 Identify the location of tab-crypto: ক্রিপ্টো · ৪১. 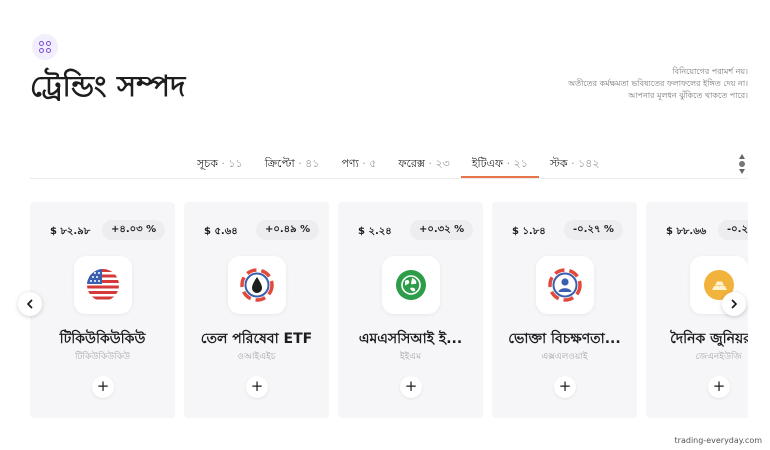
(292, 163).